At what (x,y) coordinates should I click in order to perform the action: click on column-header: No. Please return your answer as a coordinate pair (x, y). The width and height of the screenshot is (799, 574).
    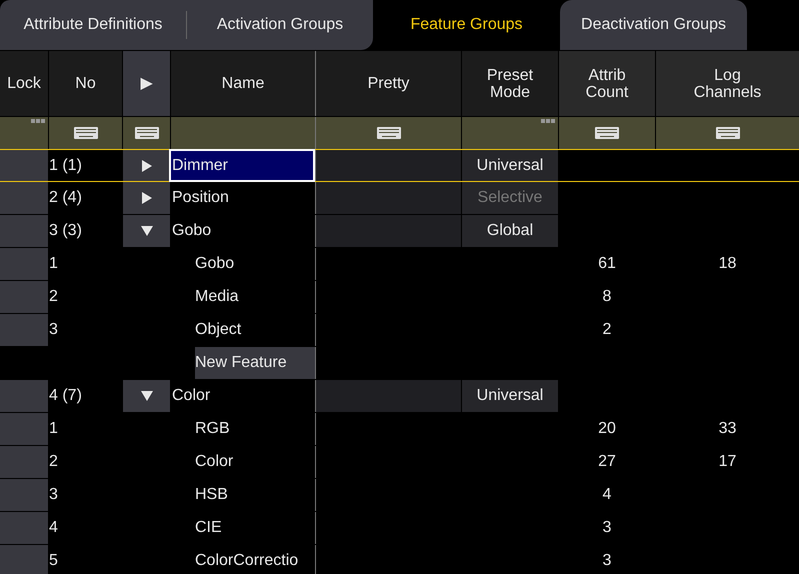
    Looking at the image, I should click on (85, 83).